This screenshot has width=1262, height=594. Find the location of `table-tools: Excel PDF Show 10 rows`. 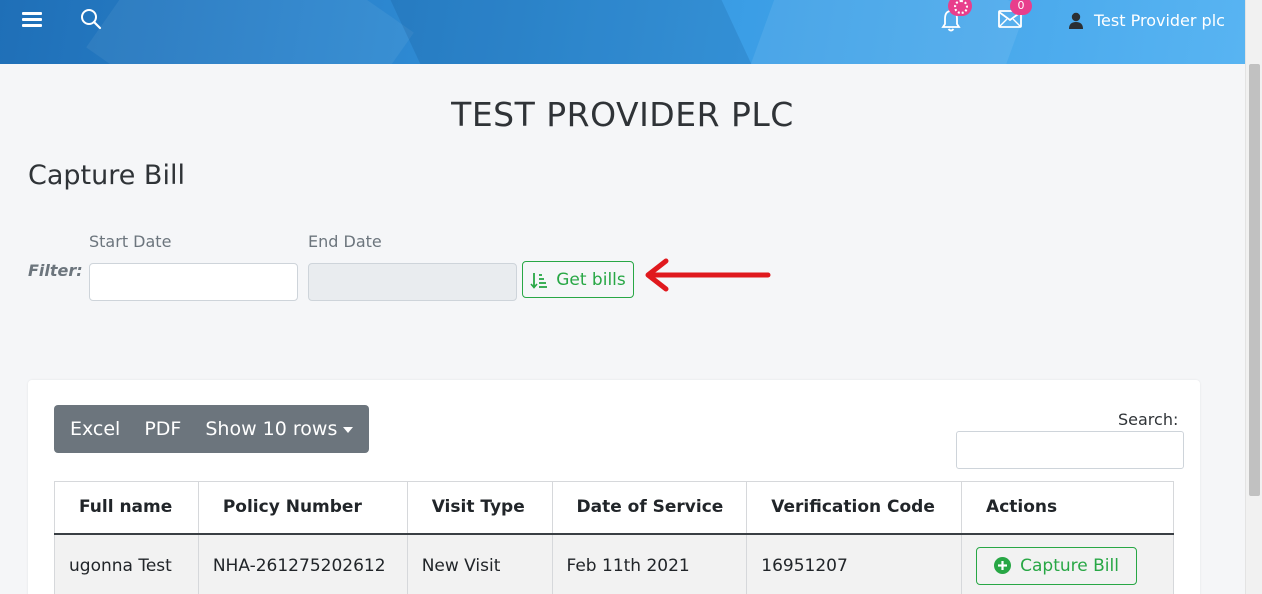

table-tools: Excel PDF Show 10 rows is located at coordinates (212, 429).